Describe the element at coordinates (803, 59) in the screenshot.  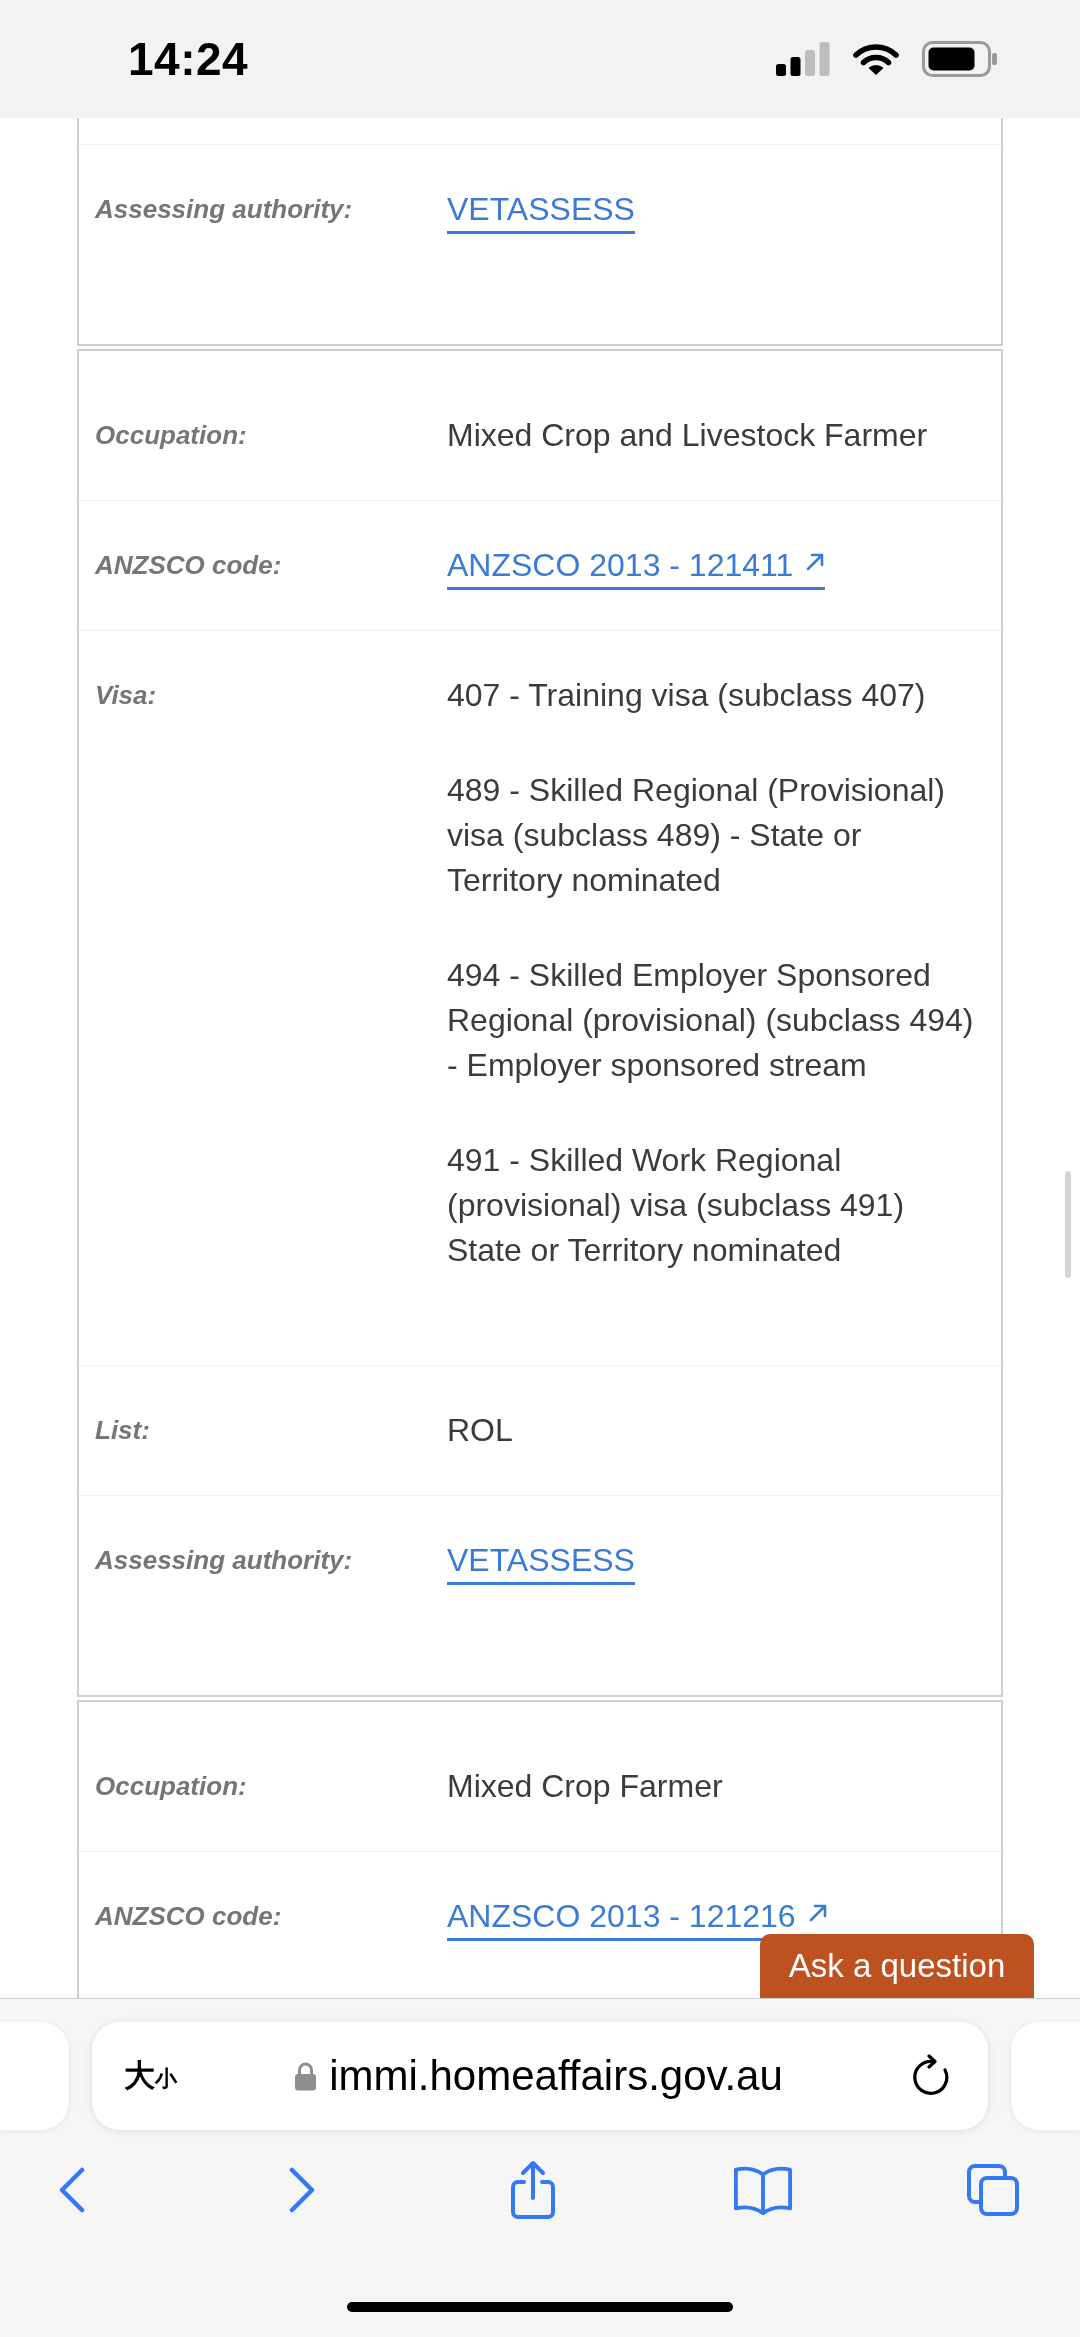
I see `cellular-signal-icon` at that location.